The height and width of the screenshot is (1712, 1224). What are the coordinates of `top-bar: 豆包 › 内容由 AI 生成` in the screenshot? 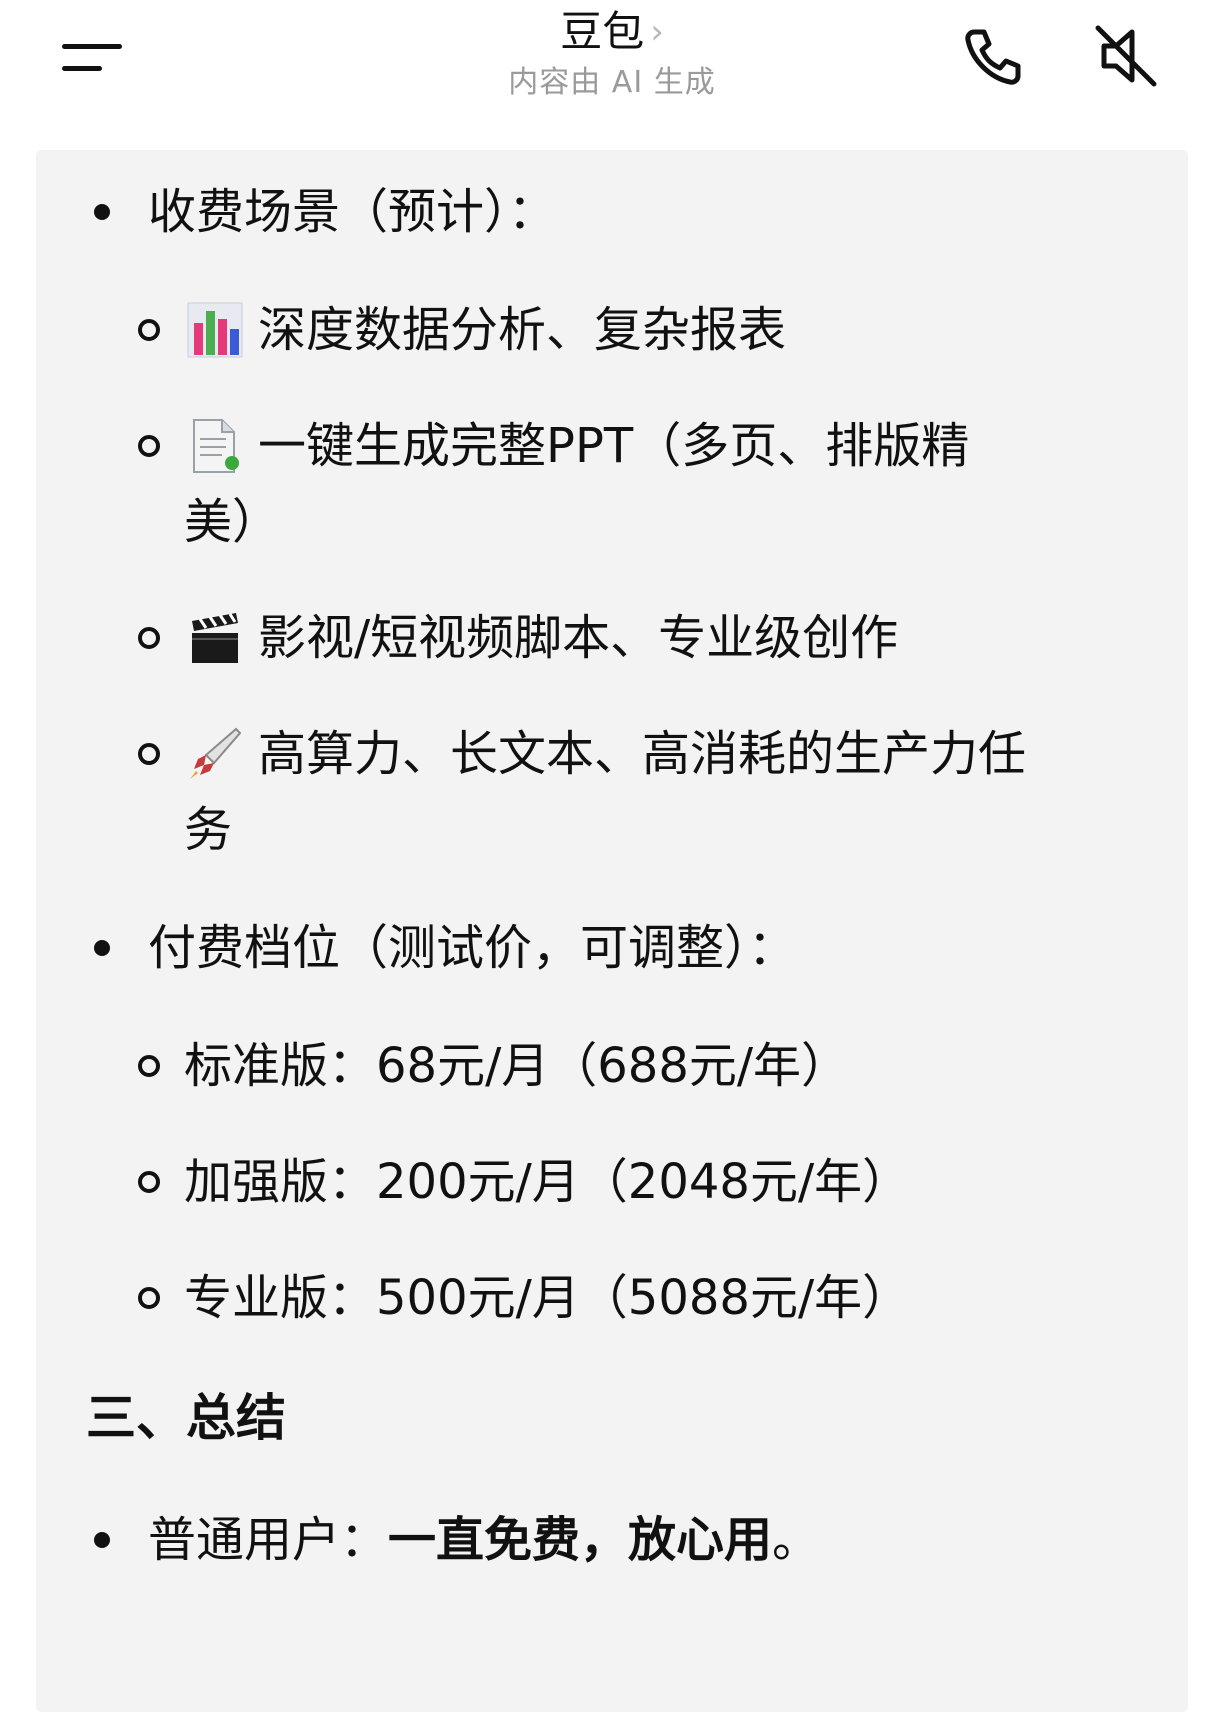 It's located at (612, 75).